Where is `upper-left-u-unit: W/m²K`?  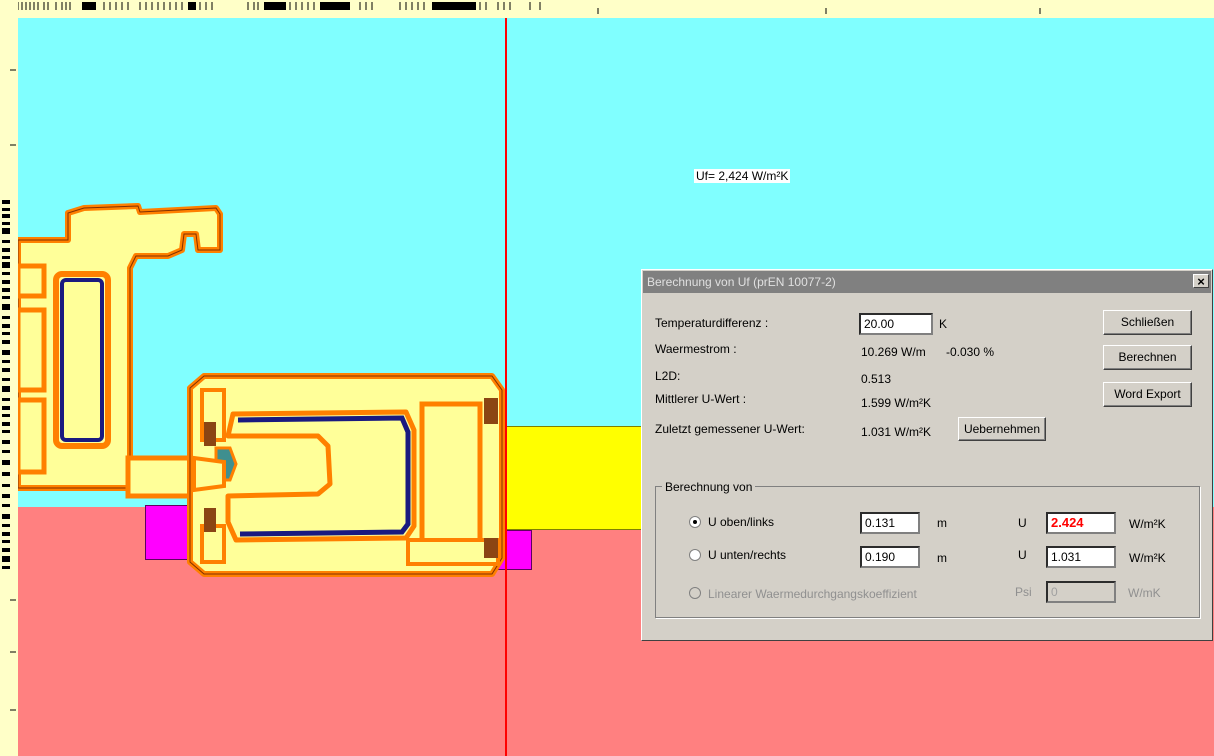
upper-left-u-unit: W/m²K is located at coordinates (1147, 524).